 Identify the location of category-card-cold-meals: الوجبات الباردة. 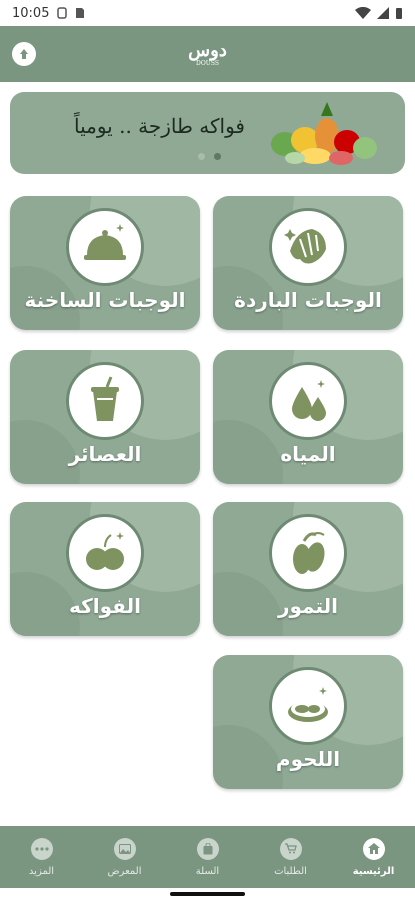
(308, 263).